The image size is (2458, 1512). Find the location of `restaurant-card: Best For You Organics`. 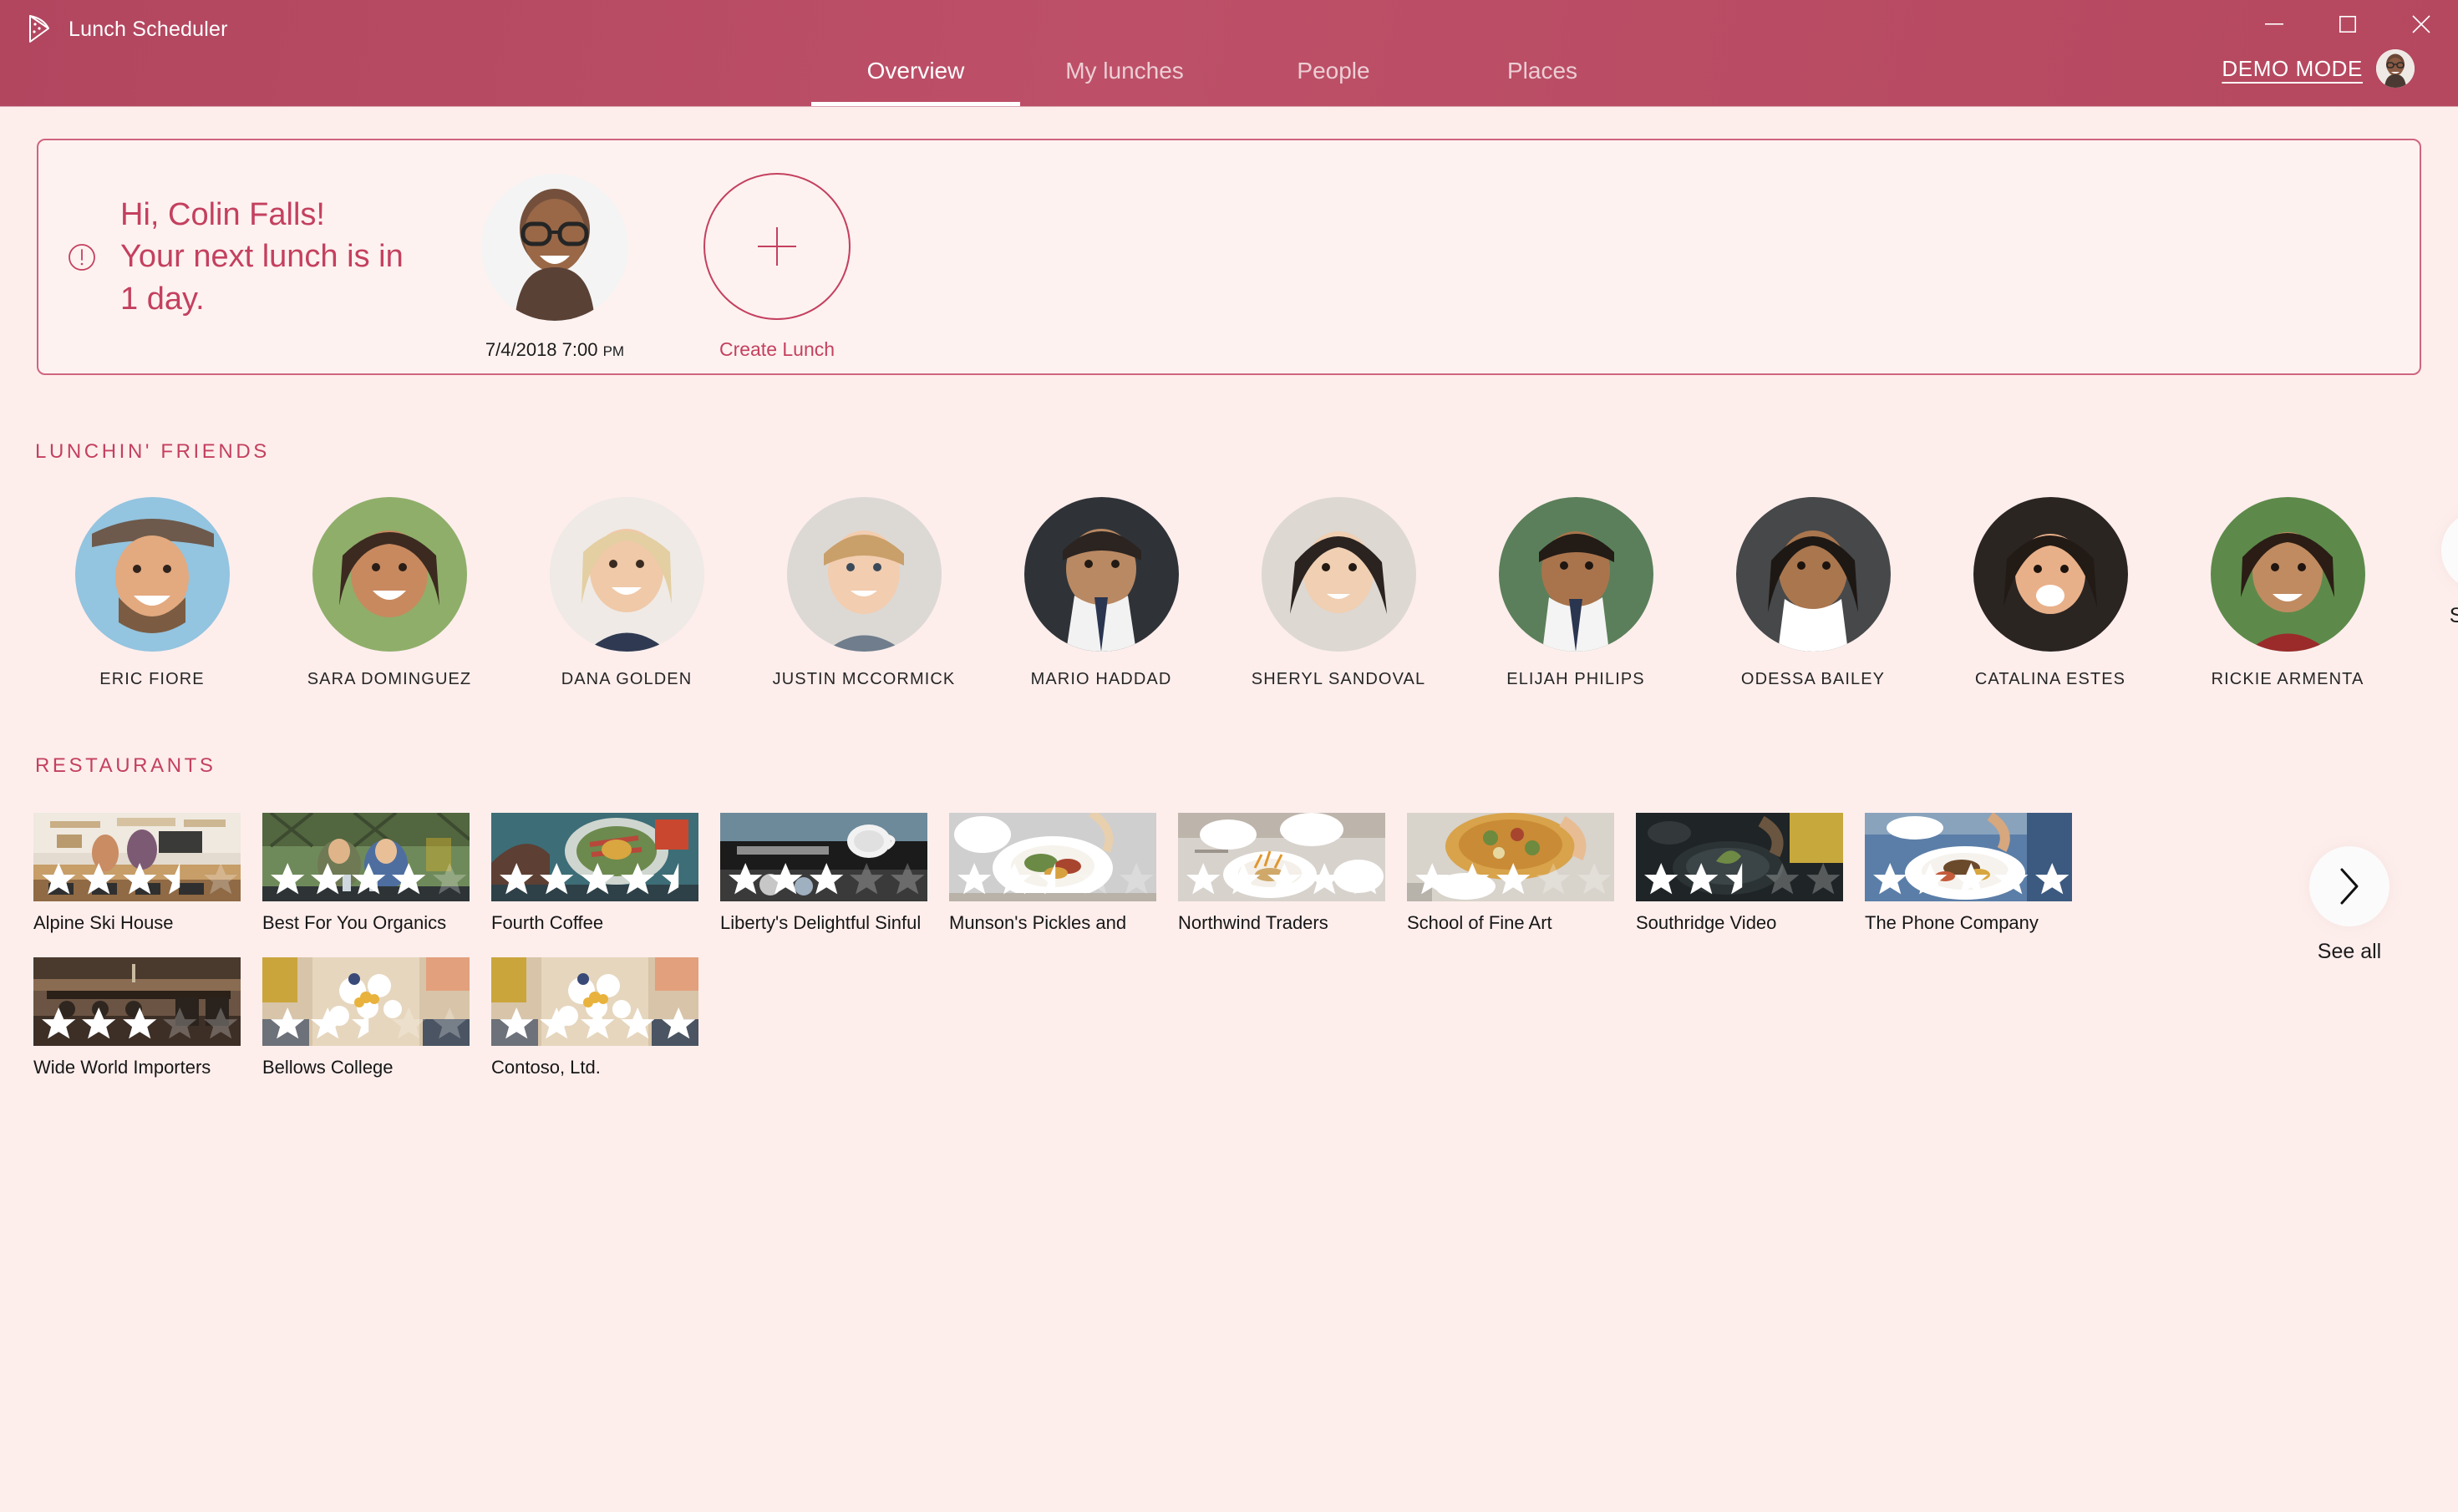

restaurant-card: Best For You Organics is located at coordinates (376, 873).